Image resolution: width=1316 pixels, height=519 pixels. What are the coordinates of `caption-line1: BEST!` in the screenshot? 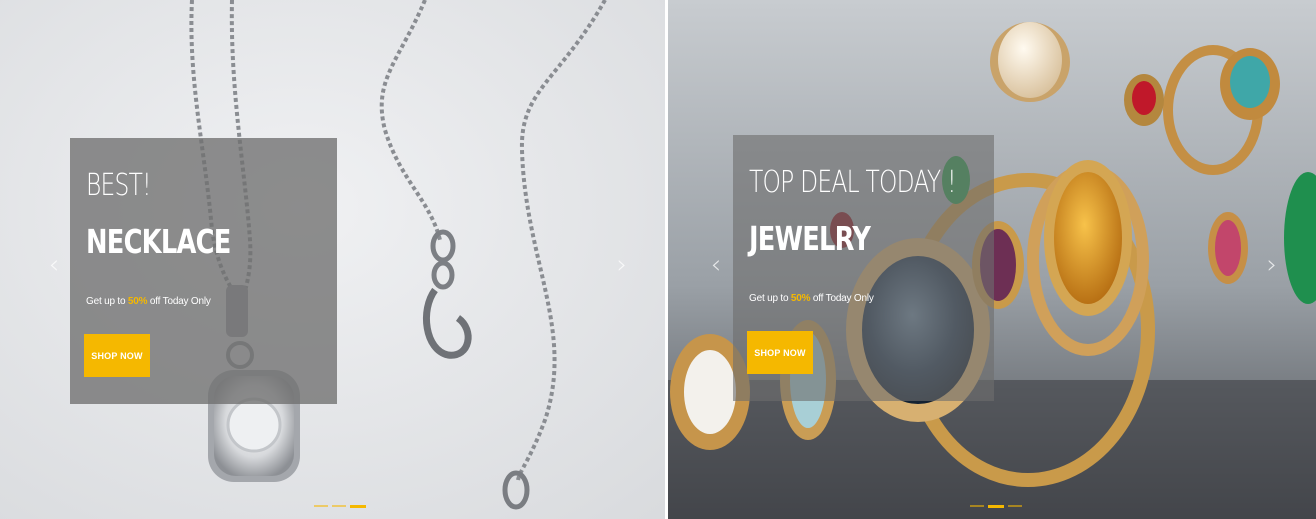 It's located at (119, 185).